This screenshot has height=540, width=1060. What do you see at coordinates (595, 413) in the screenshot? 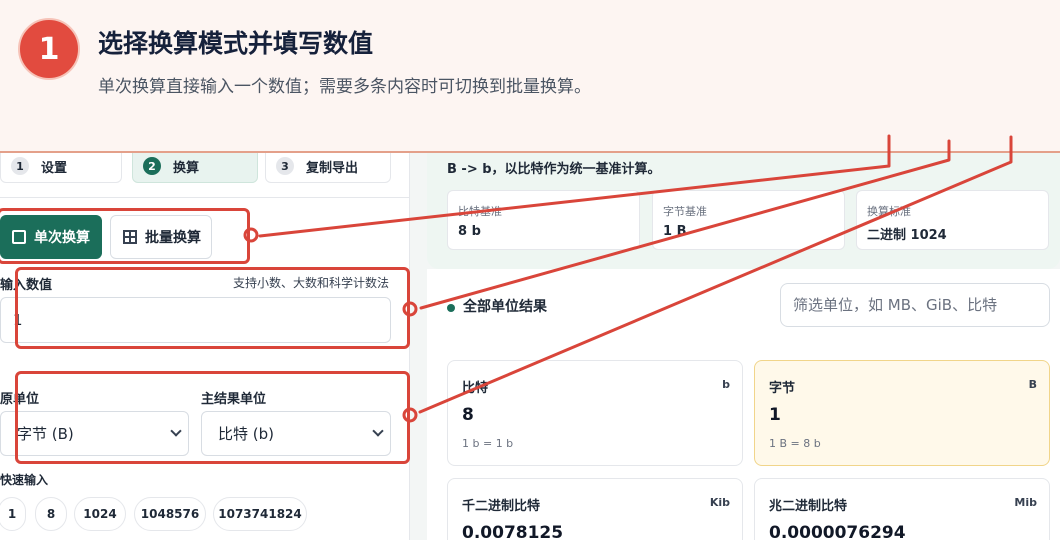
I see `unit-card-bit: 比特 b 8 1 b = 1 b` at bounding box center [595, 413].